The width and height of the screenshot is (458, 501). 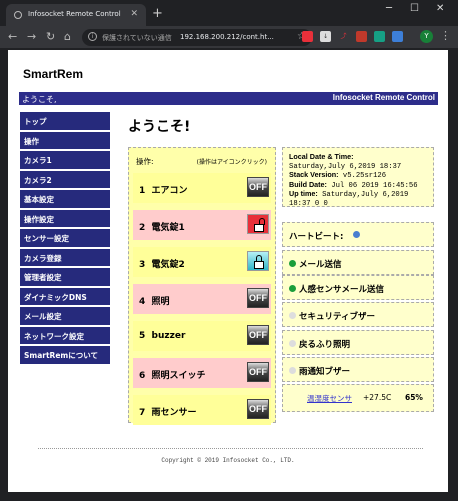 I want to click on security-label: 保護されていない通信, so click(x=137, y=38).